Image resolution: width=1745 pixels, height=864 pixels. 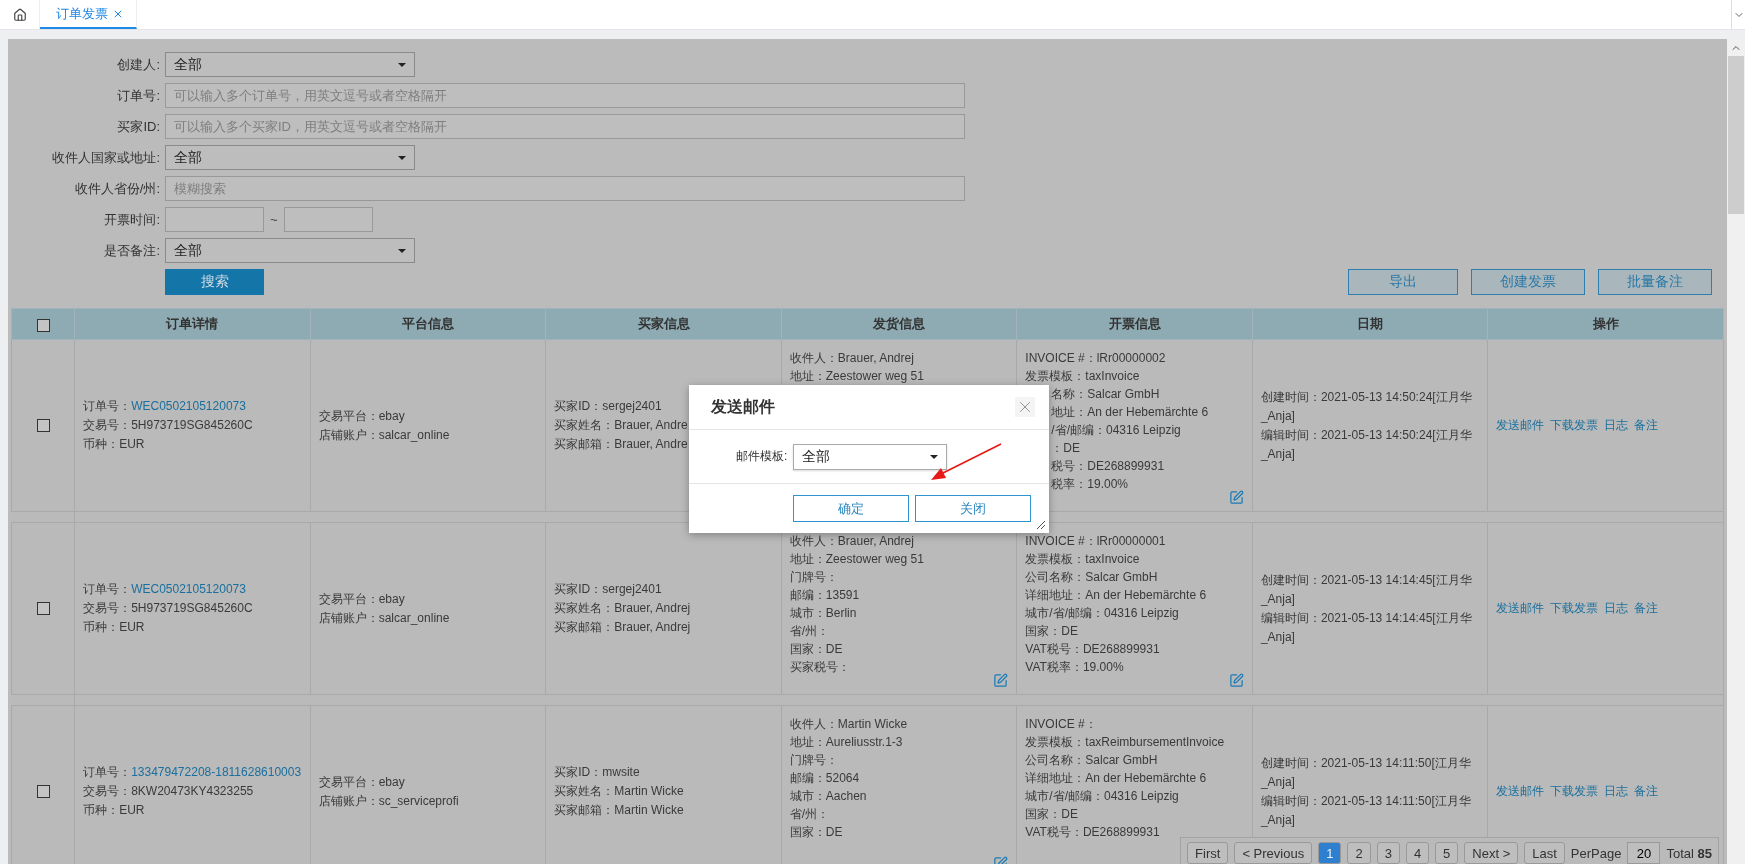 What do you see at coordinates (856, 559) in the screenshot?
I see `cell-text: 地址：Zeestower weg 51` at bounding box center [856, 559].